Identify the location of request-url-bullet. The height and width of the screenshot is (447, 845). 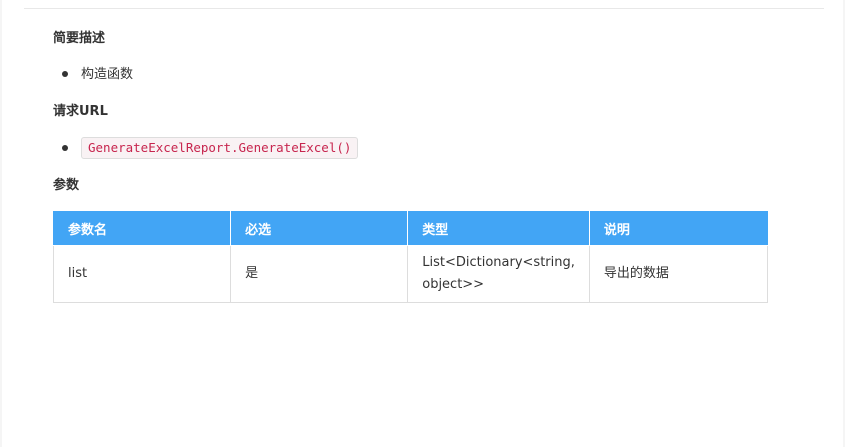
(65, 148).